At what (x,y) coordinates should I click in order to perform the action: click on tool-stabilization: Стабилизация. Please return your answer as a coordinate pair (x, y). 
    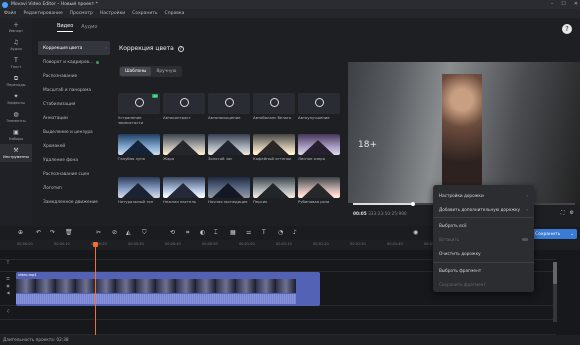
    Looking at the image, I should click on (74, 104).